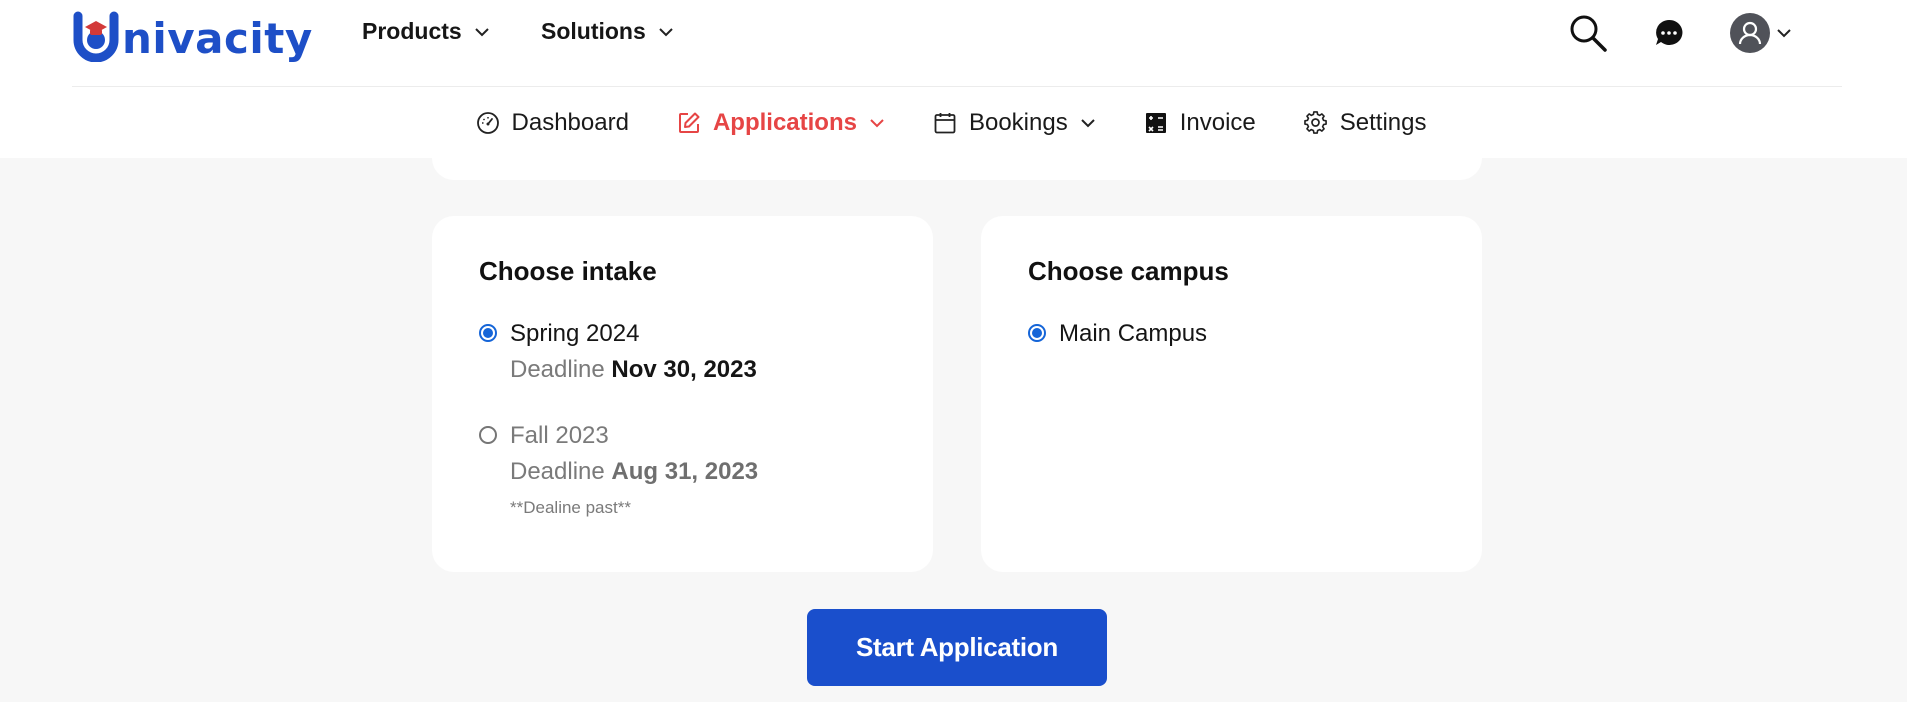 Image resolution: width=1907 pixels, height=702 pixels. Describe the element at coordinates (684, 369) in the screenshot. I see `deadline-date: Nov 30, 2023` at that location.